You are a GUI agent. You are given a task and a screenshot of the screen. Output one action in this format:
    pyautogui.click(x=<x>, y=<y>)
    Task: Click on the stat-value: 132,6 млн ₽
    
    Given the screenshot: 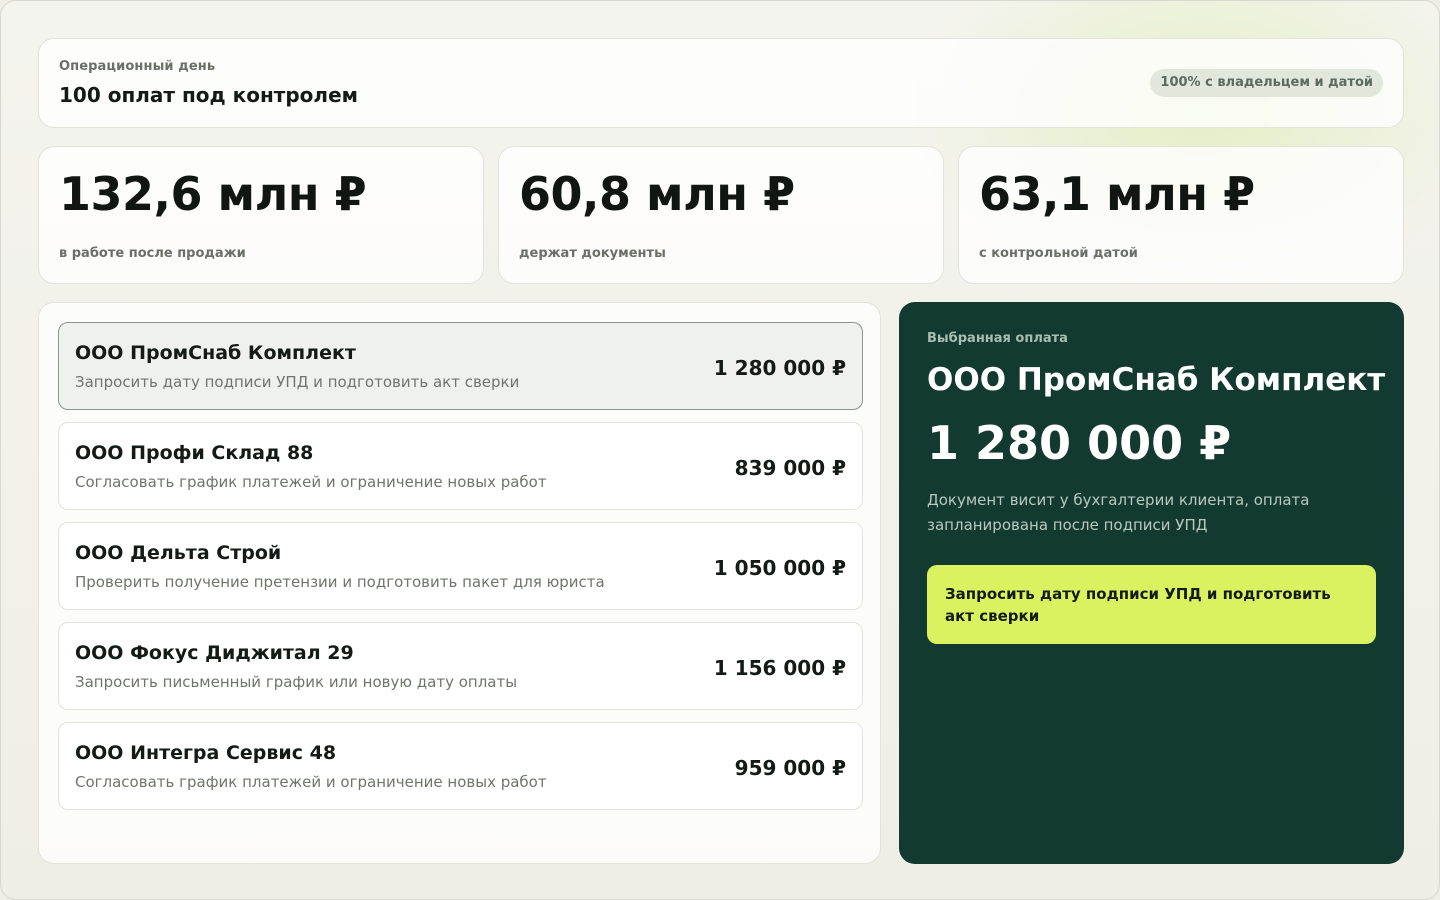 What is the action you would take?
    pyautogui.click(x=213, y=194)
    